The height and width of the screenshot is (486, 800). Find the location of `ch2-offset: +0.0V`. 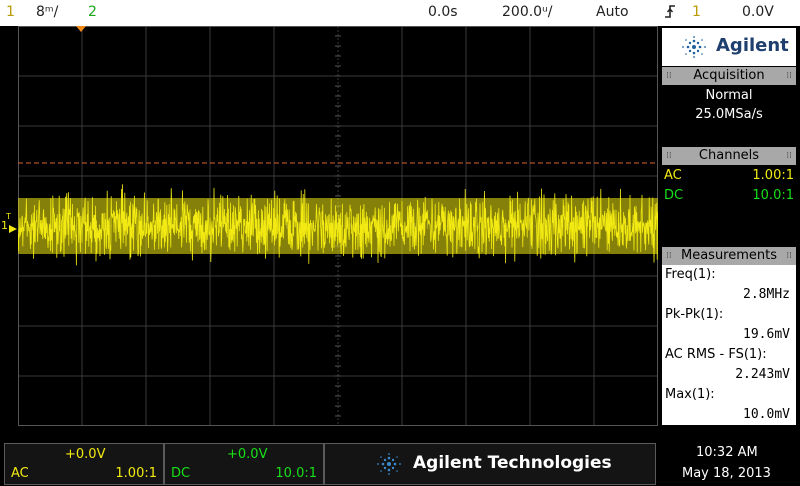

ch2-offset: +0.0V is located at coordinates (247, 454).